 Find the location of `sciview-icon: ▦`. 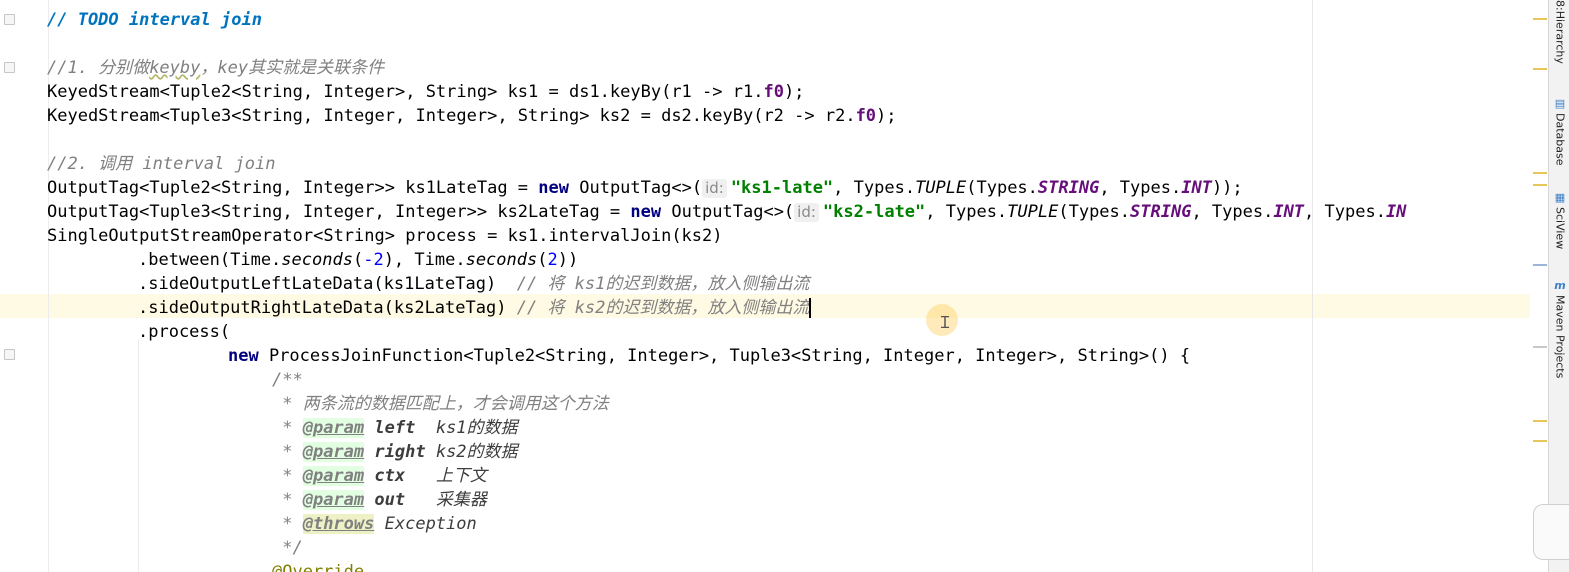

sciview-icon: ▦ is located at coordinates (1560, 197).